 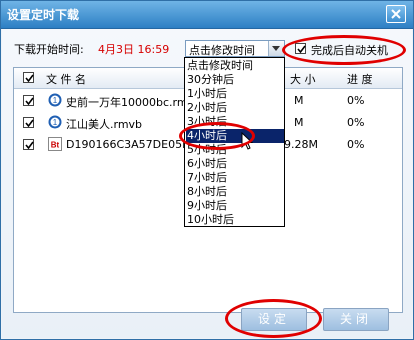 I want to click on close-icon, so click(x=396, y=14).